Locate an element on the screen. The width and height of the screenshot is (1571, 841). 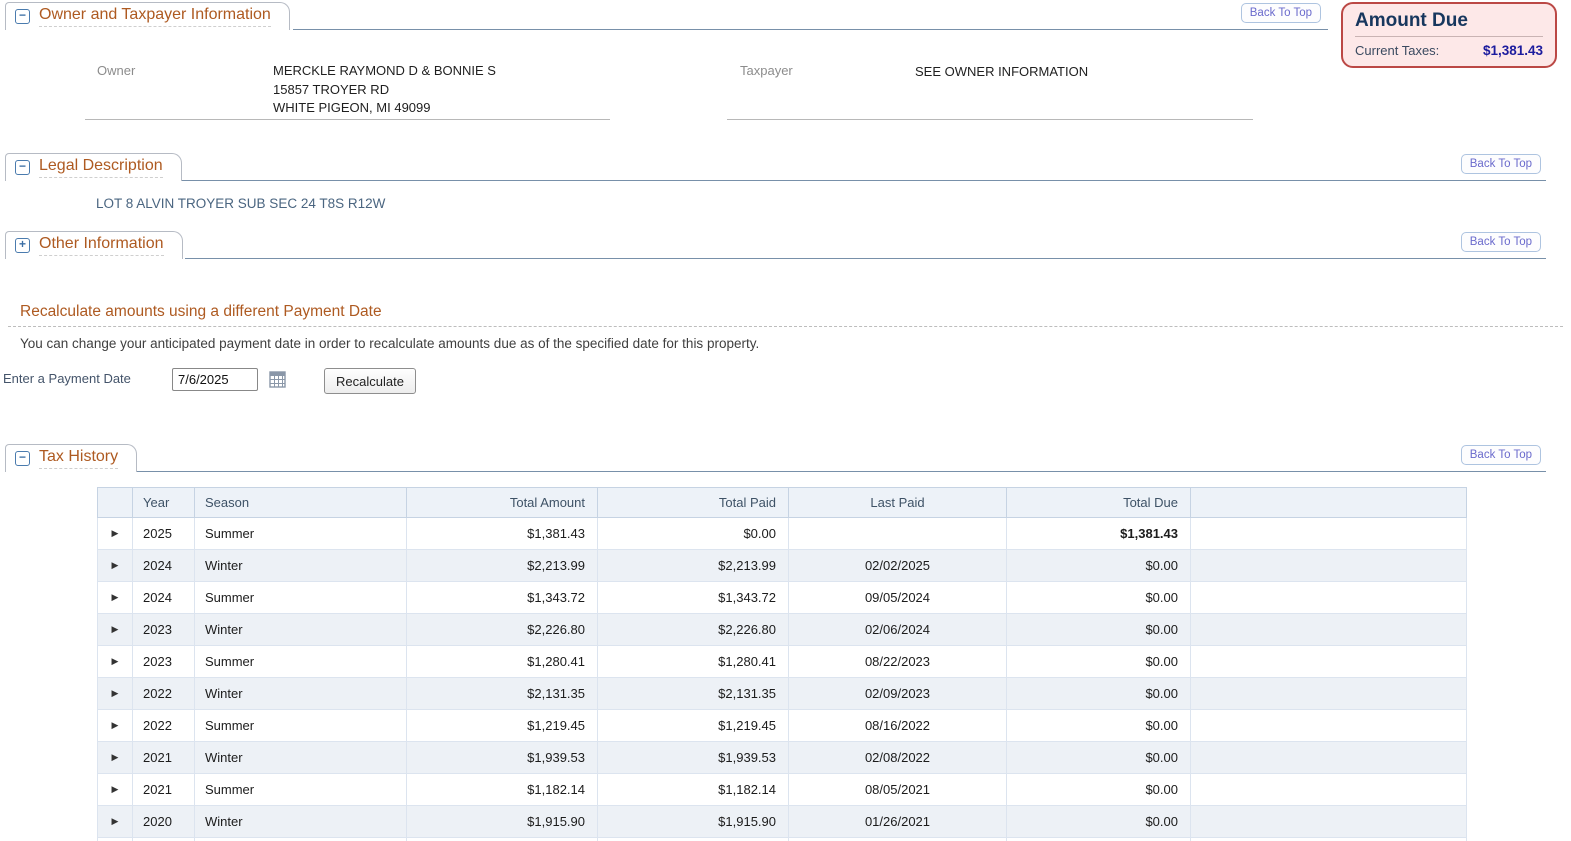
cell-total-amount: $2,213.99 is located at coordinates (502, 565).